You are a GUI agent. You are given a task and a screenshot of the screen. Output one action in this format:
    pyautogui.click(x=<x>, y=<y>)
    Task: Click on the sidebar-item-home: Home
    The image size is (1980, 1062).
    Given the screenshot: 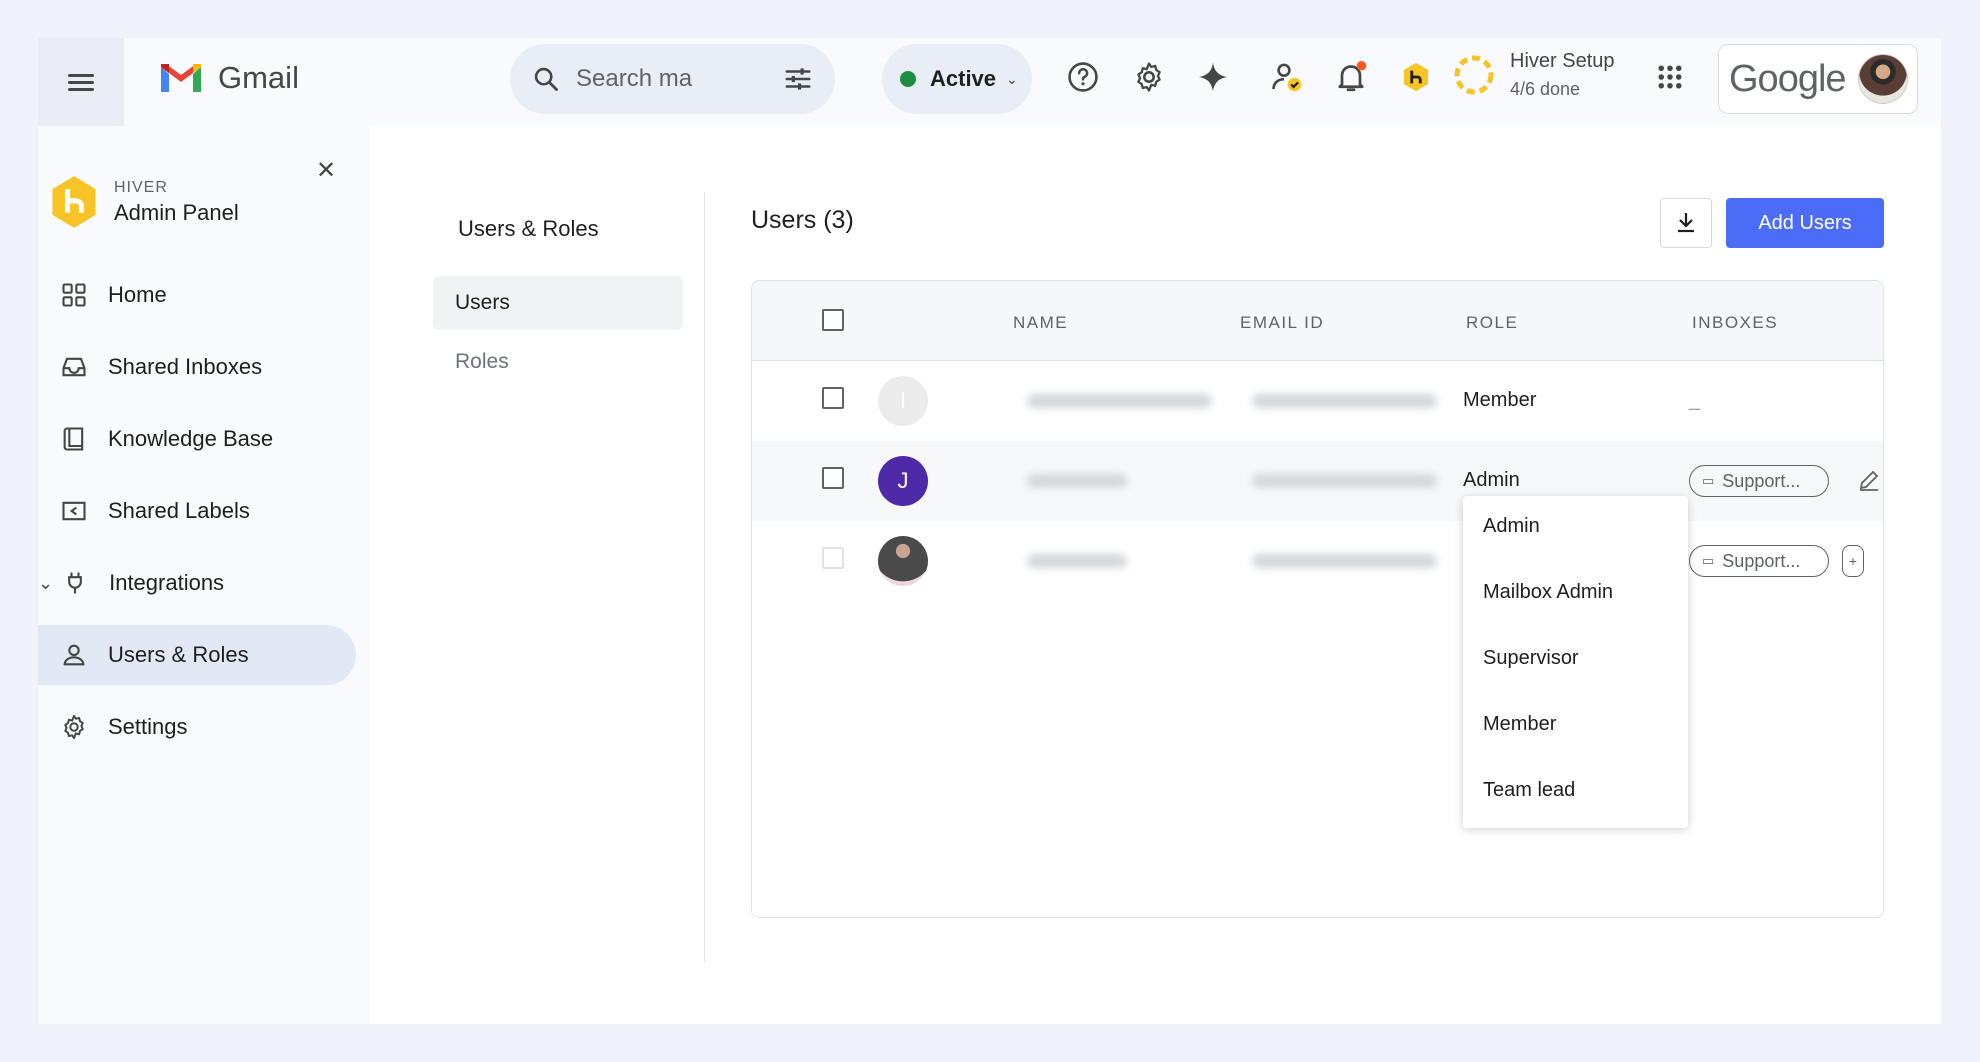 What is the action you would take?
    pyautogui.click(x=197, y=295)
    